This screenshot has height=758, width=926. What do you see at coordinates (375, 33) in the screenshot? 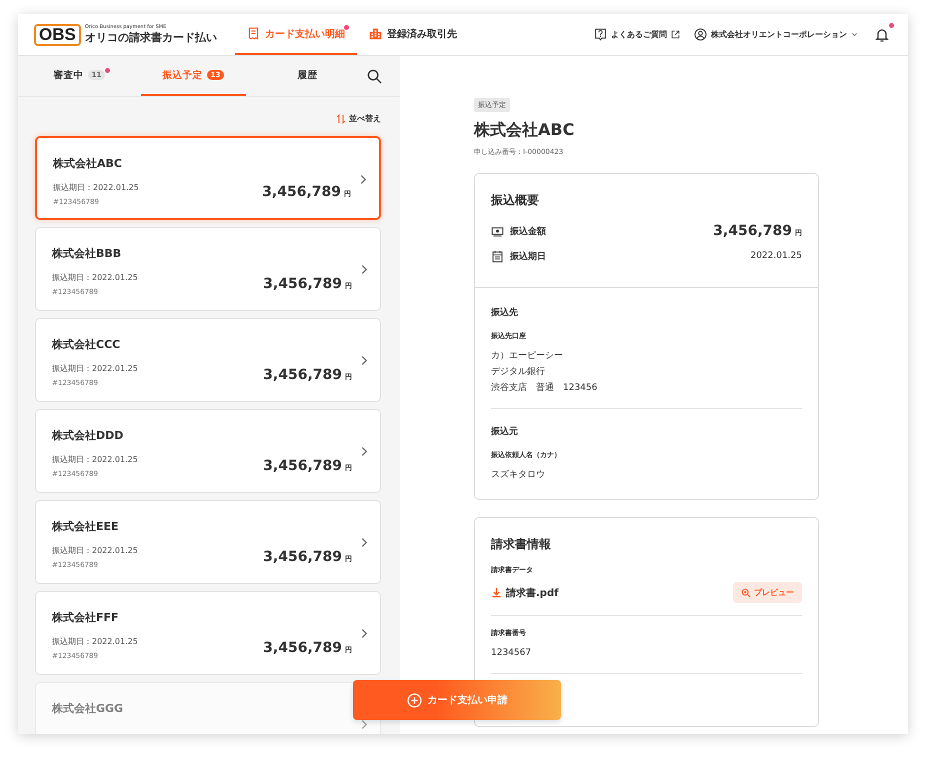
I see `building-icon` at bounding box center [375, 33].